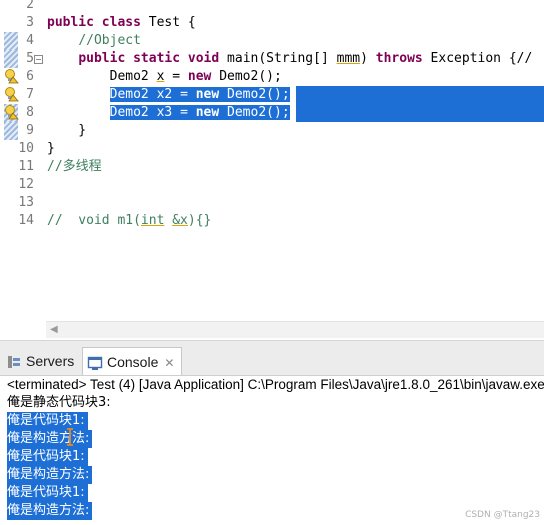 This screenshot has width=544, height=525. Describe the element at coordinates (30, 6) in the screenshot. I see `line-number: 2` at that location.